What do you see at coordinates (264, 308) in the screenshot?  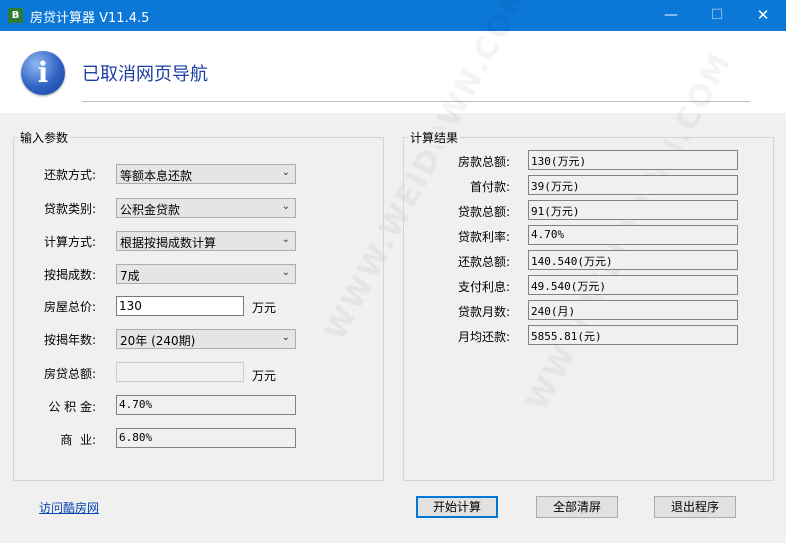 I see `house-price-unit: 万元` at bounding box center [264, 308].